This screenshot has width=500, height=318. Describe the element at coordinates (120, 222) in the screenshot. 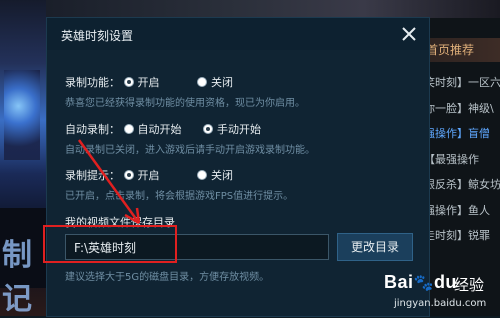

I see `video-dir-label: 我的视频文件保存目录` at that location.